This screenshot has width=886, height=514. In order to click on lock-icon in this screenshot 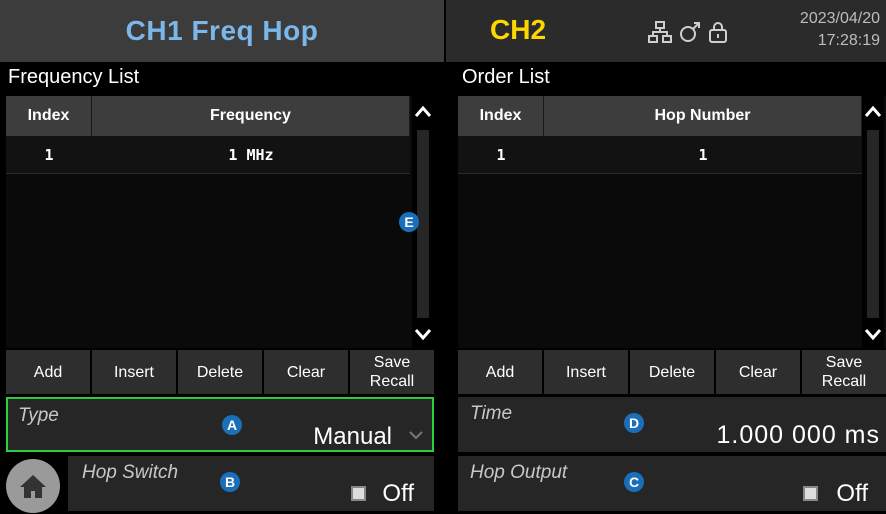, I will do `click(718, 32)`.